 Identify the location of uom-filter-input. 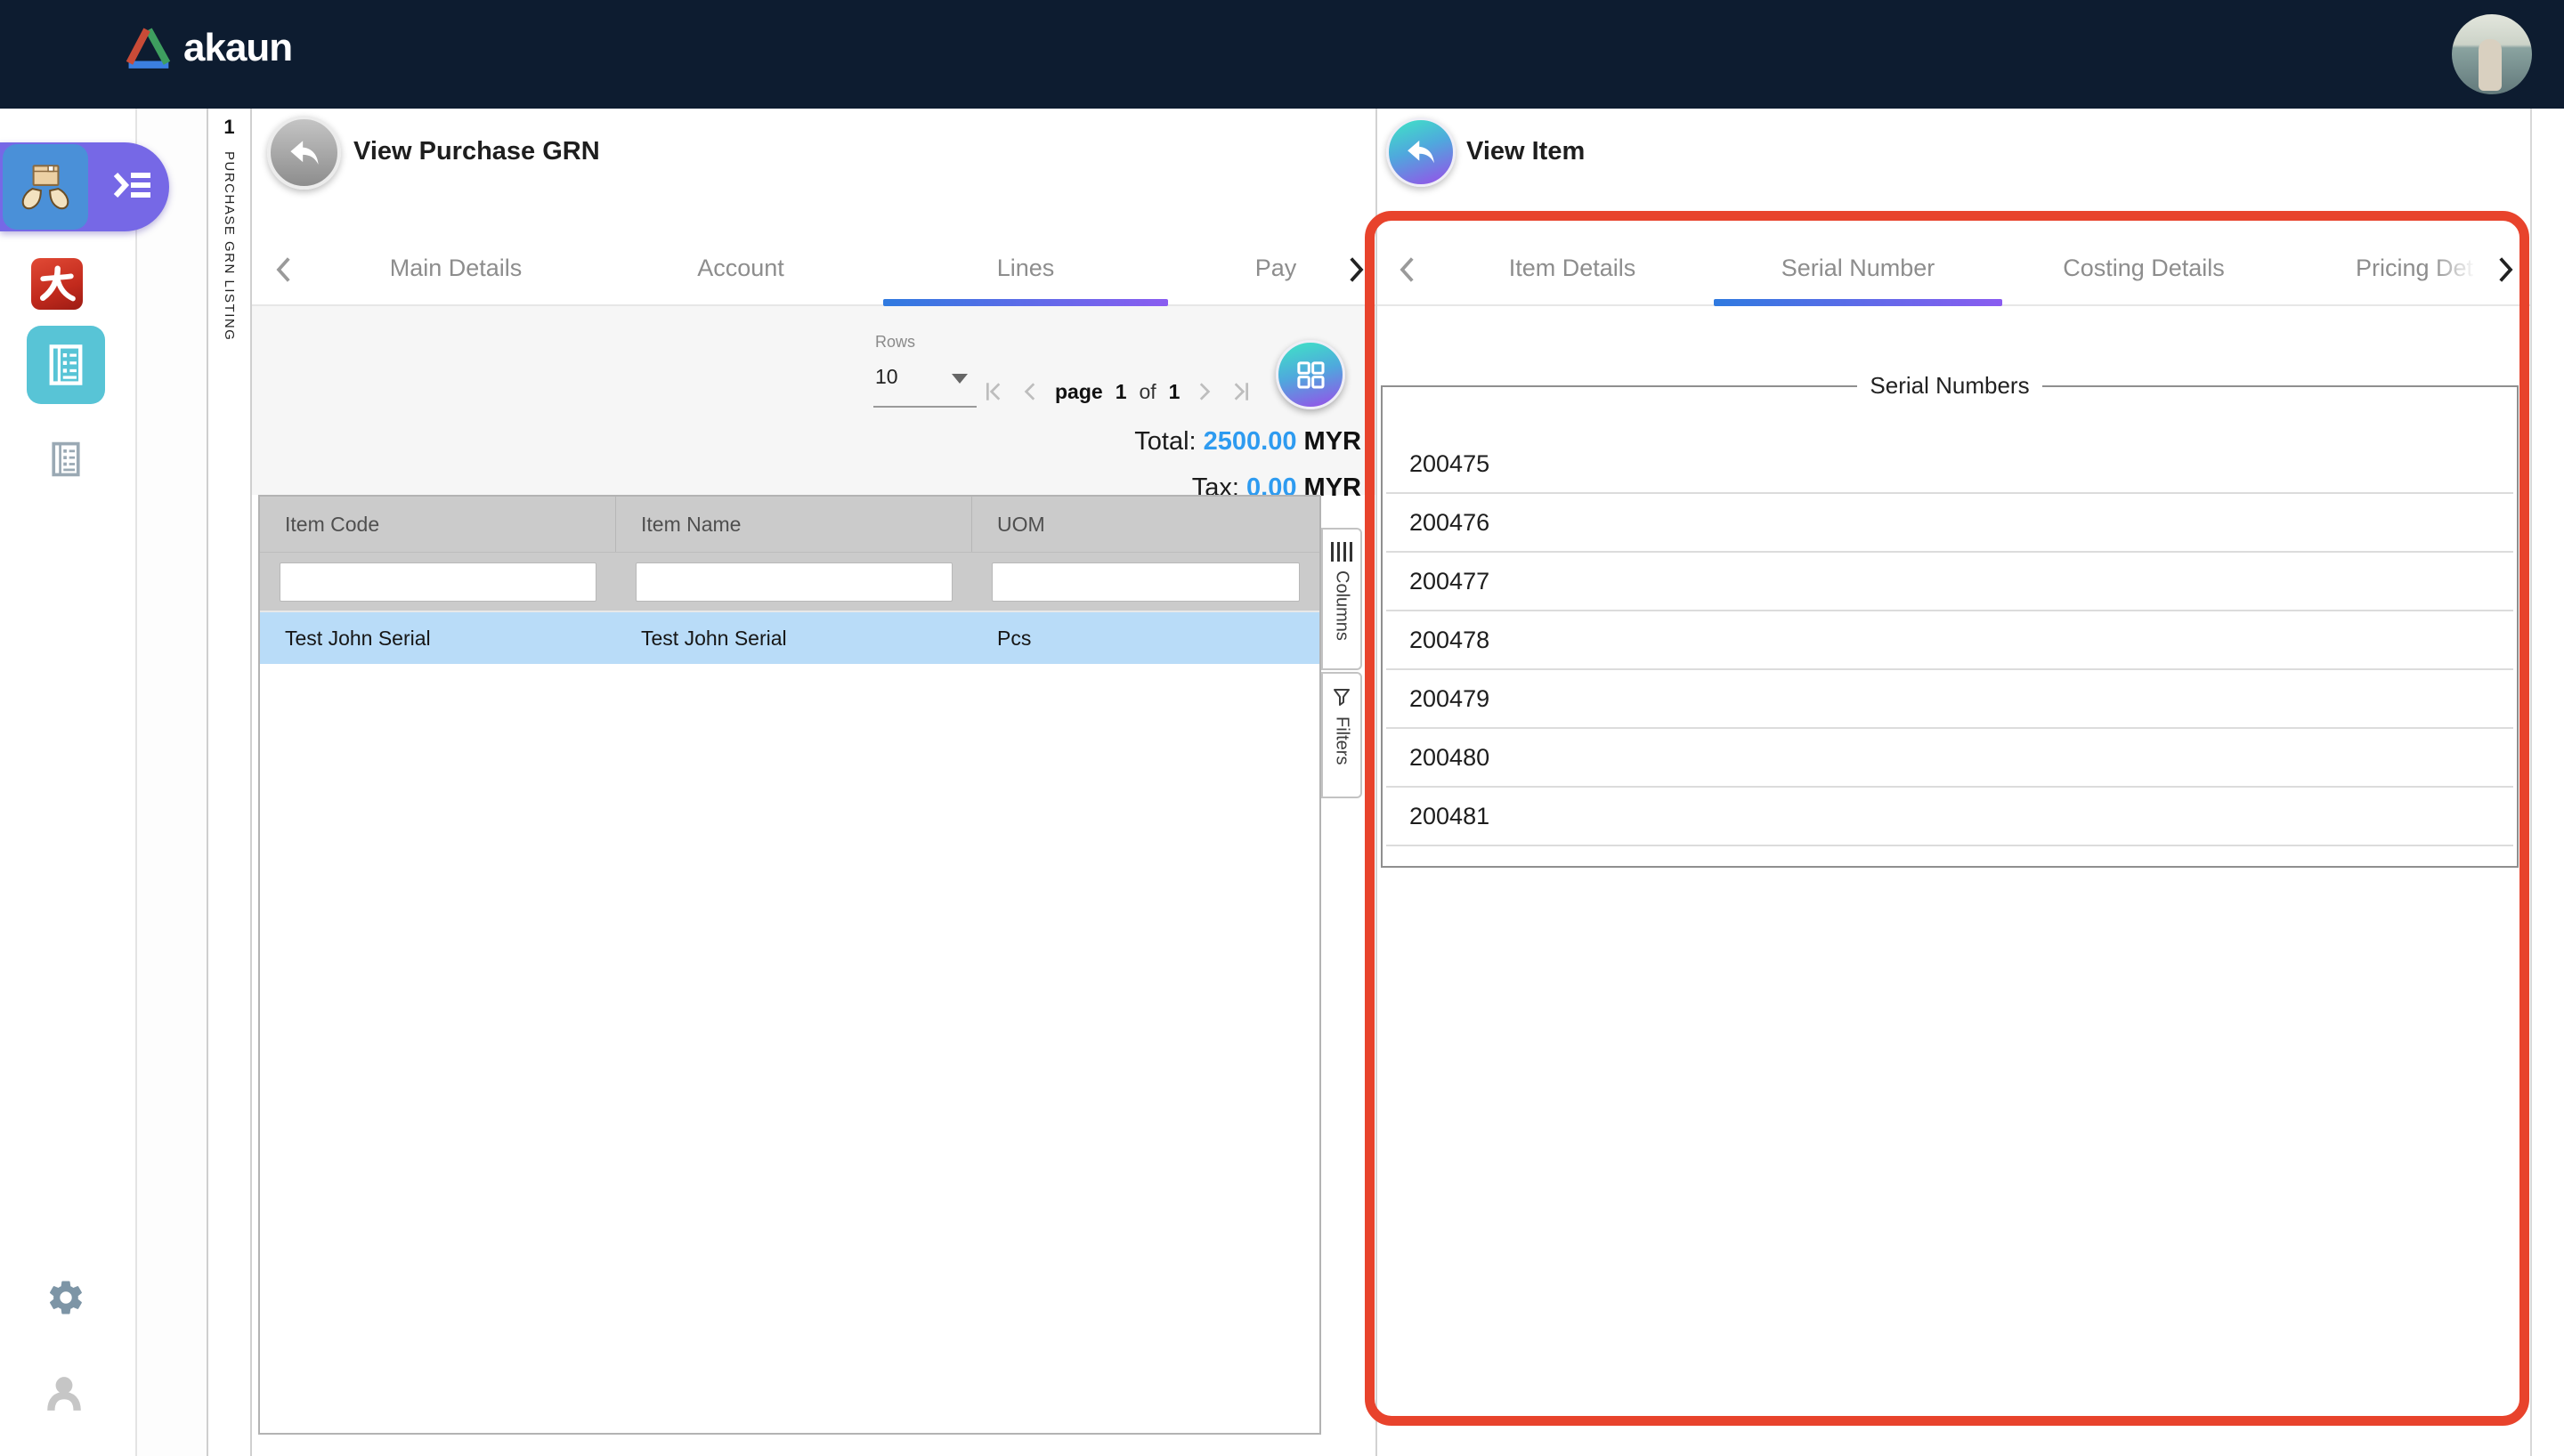
(1146, 582).